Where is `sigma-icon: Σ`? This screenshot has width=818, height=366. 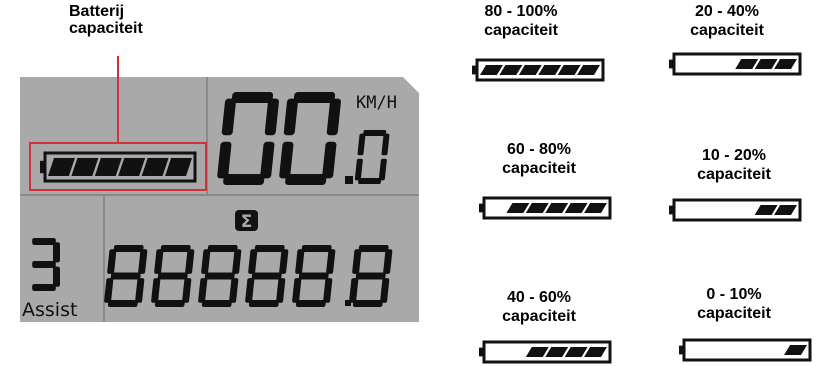 sigma-icon: Σ is located at coordinates (247, 222).